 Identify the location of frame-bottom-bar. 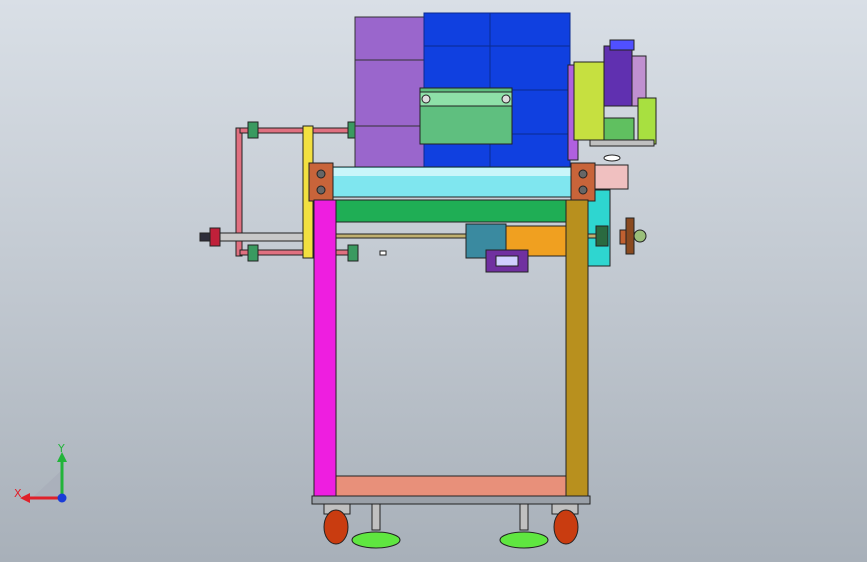
(451, 487).